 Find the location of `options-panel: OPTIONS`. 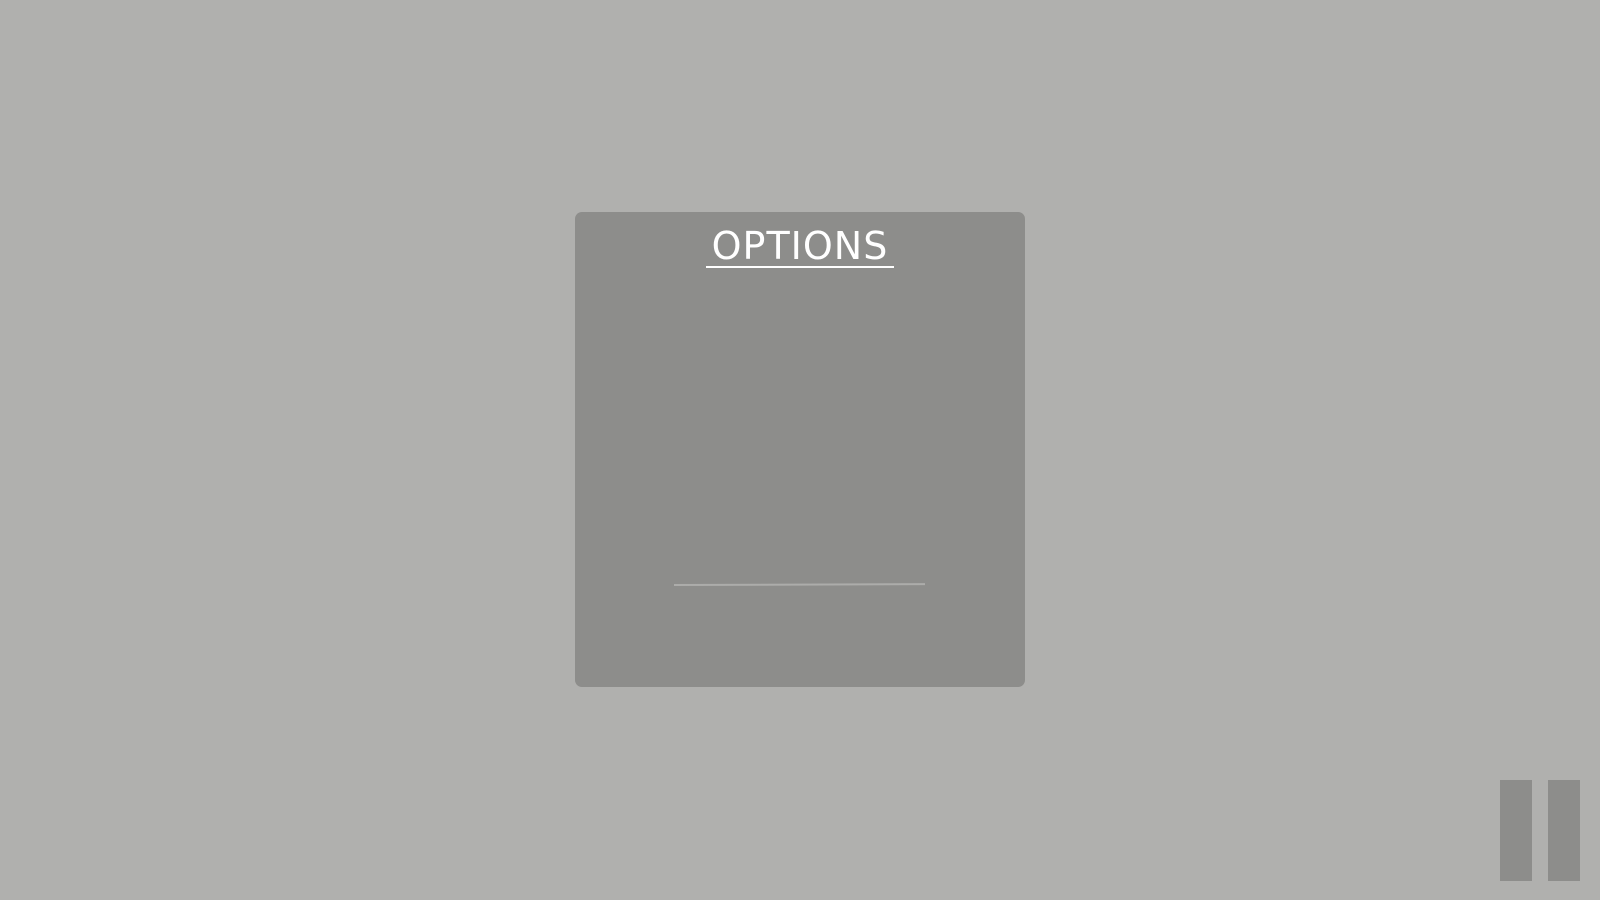

options-panel: OPTIONS is located at coordinates (800, 449).